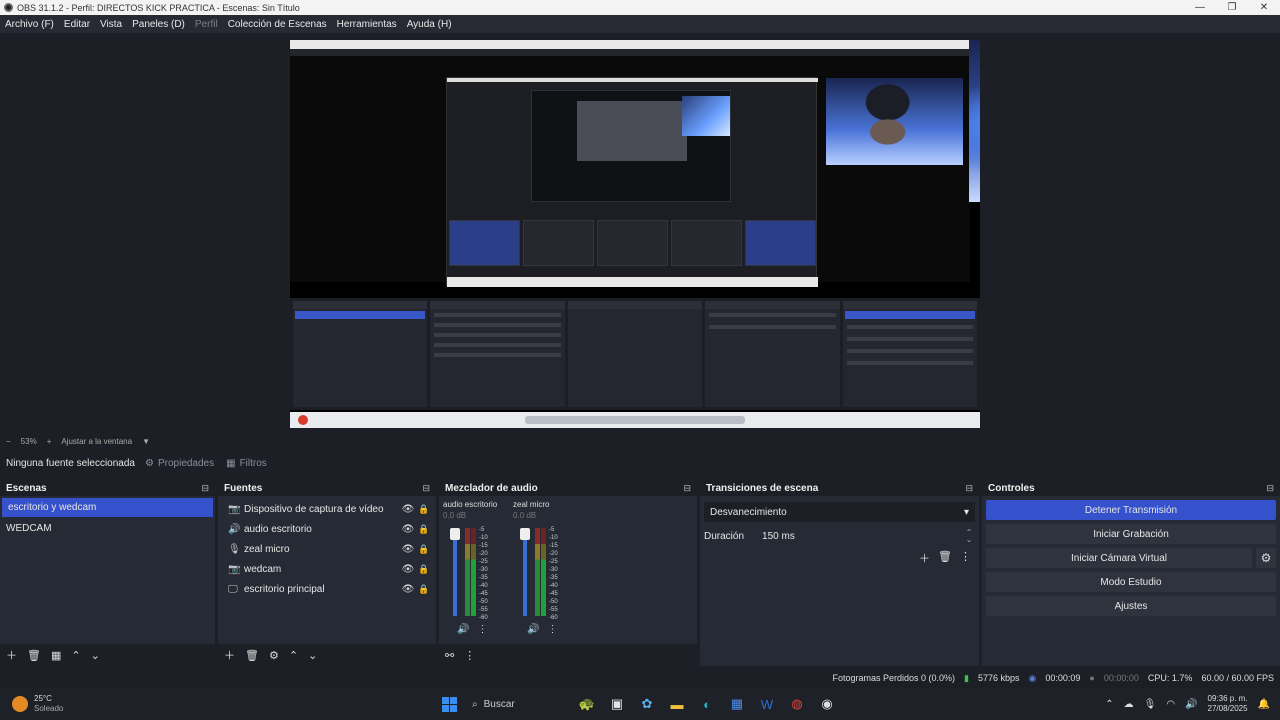  I want to click on copilot-icon: ✿, so click(647, 704).